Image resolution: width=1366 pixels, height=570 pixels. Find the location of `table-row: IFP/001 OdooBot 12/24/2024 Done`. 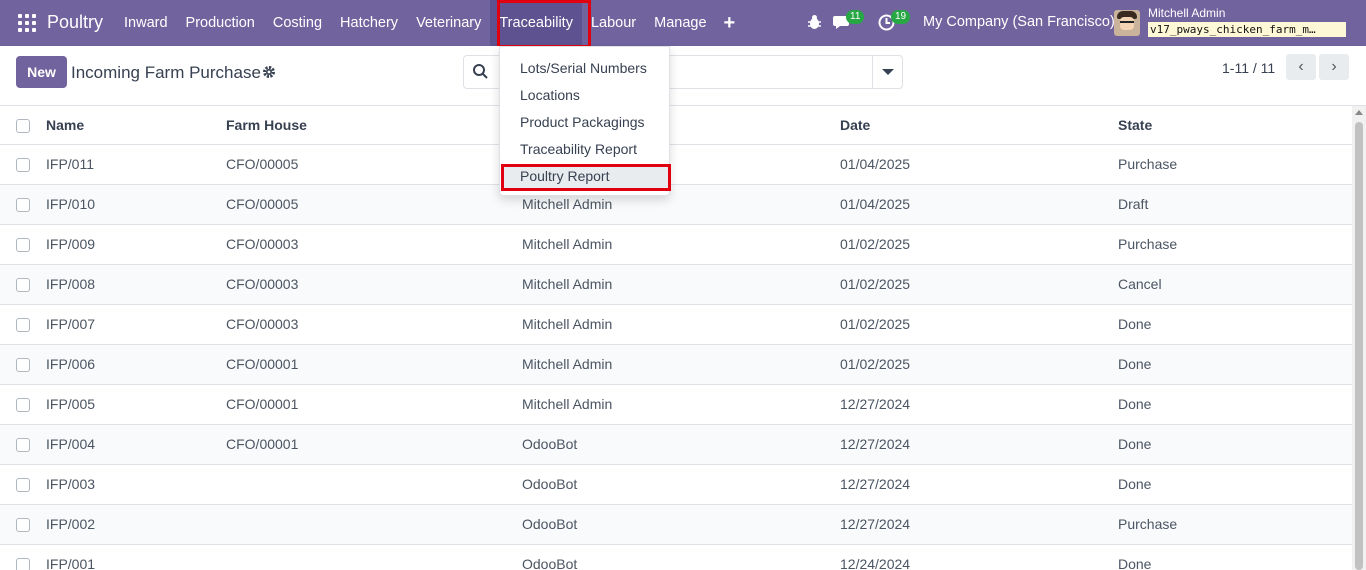

table-row: IFP/001 OdooBot 12/24/2024 Done is located at coordinates (676, 557).